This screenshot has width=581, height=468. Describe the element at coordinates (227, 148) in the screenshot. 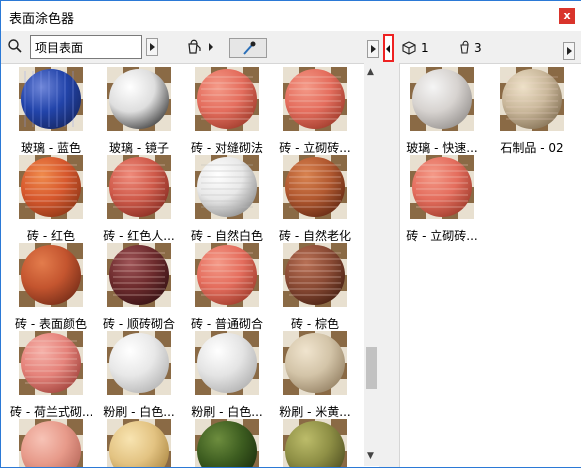

I see `material-label: 砖 - 对缝砌法` at that location.